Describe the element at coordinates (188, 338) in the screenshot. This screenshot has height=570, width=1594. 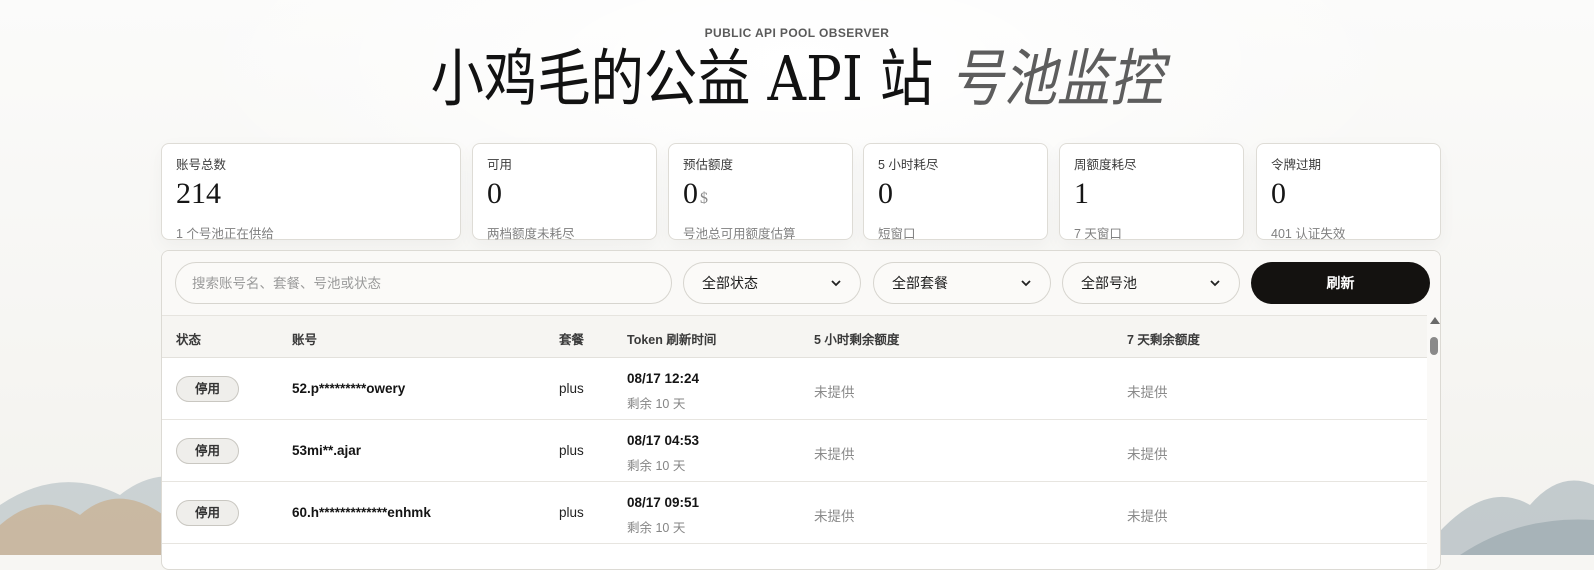
I see `column-header-status: 状态` at that location.